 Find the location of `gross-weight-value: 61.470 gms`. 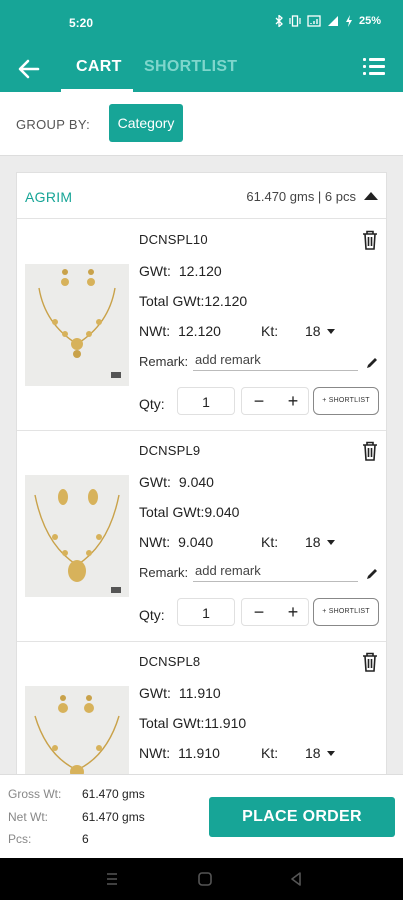

gross-weight-value: 61.470 gms is located at coordinates (113, 794).